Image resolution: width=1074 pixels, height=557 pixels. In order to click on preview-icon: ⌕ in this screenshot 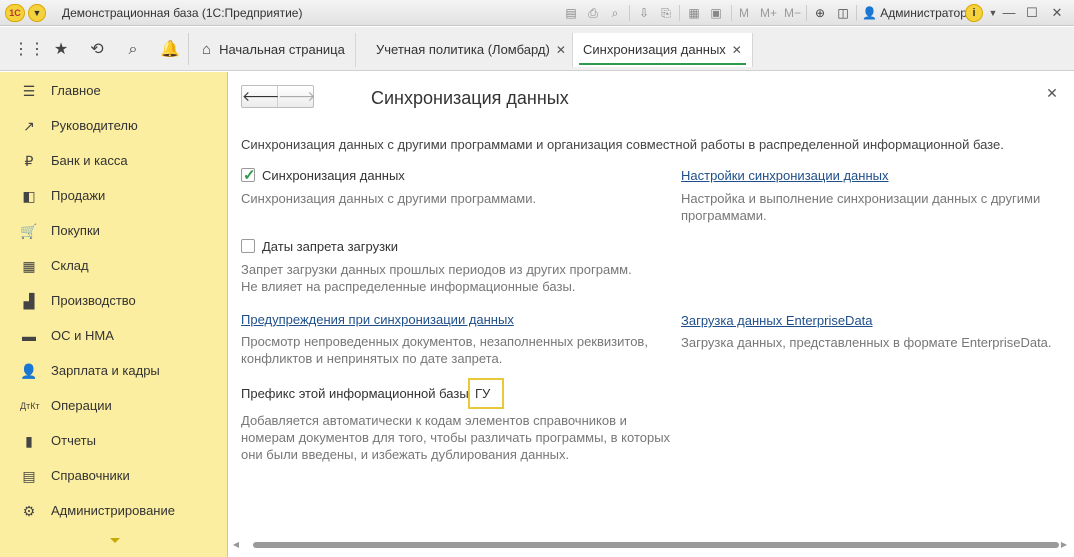, I will do `click(615, 13)`.